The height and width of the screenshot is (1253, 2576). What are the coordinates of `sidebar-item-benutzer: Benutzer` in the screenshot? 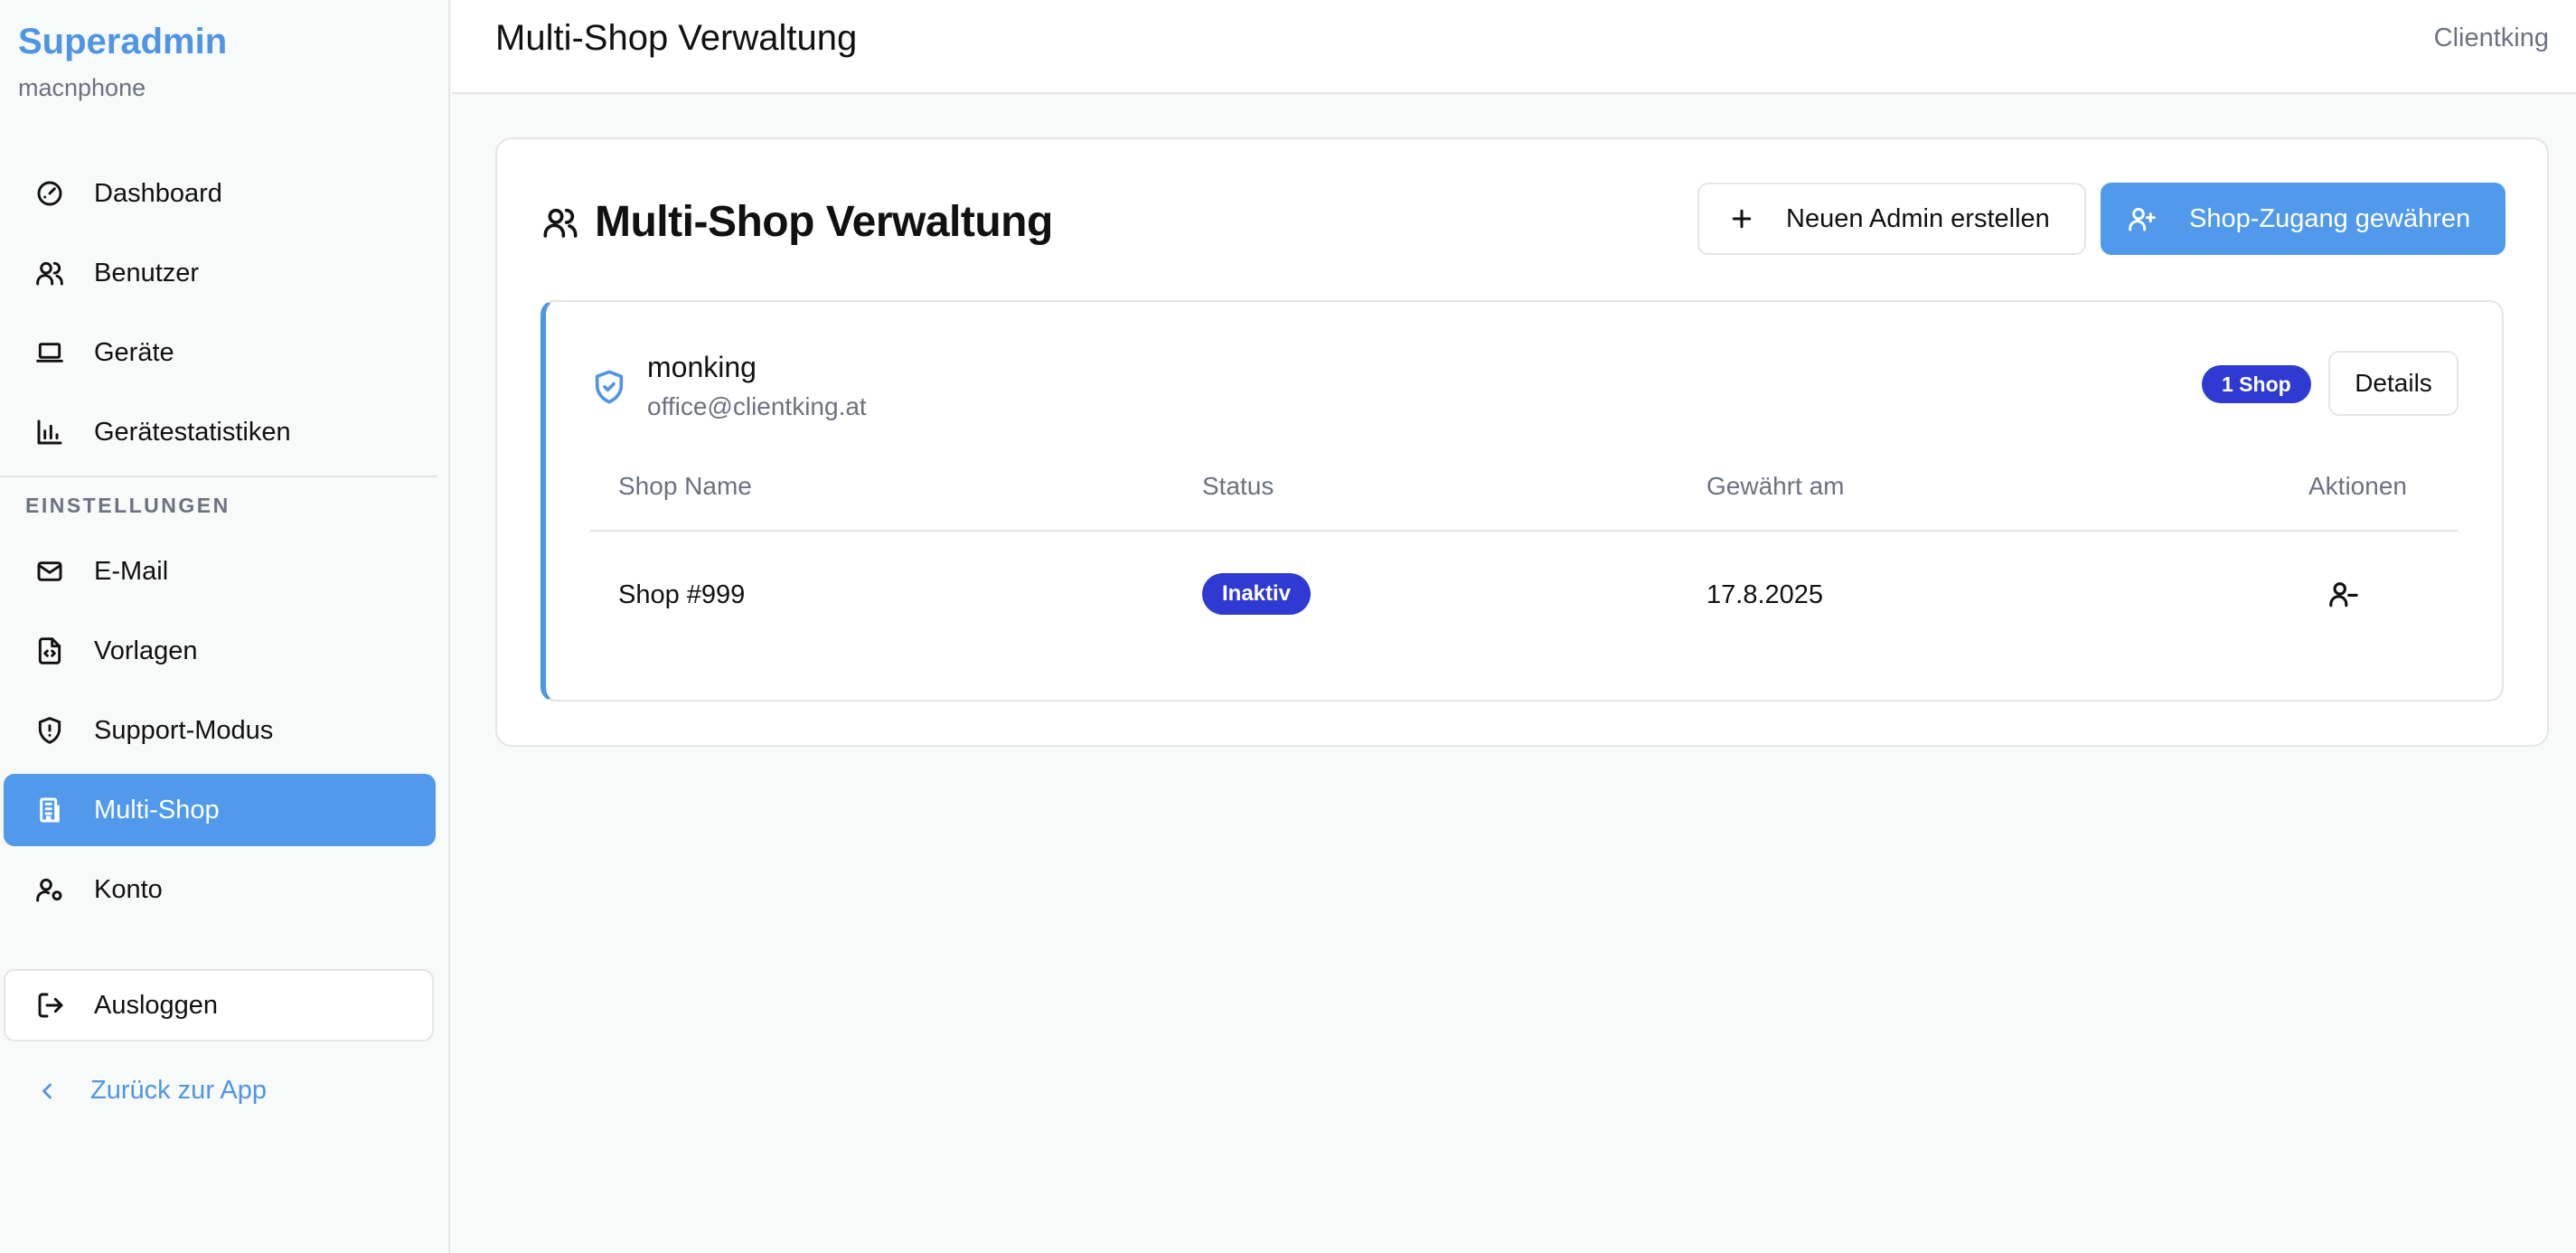 It's located at (220, 273).